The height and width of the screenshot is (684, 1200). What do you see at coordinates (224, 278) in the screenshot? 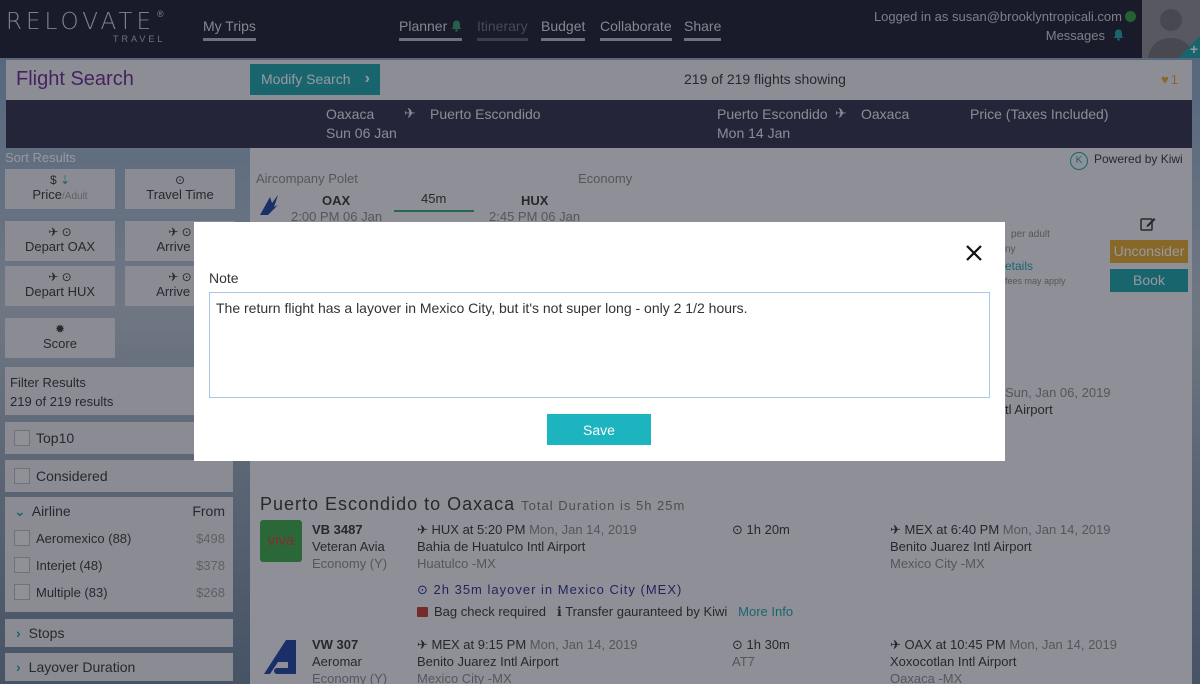
I see `note-label: Note` at bounding box center [224, 278].